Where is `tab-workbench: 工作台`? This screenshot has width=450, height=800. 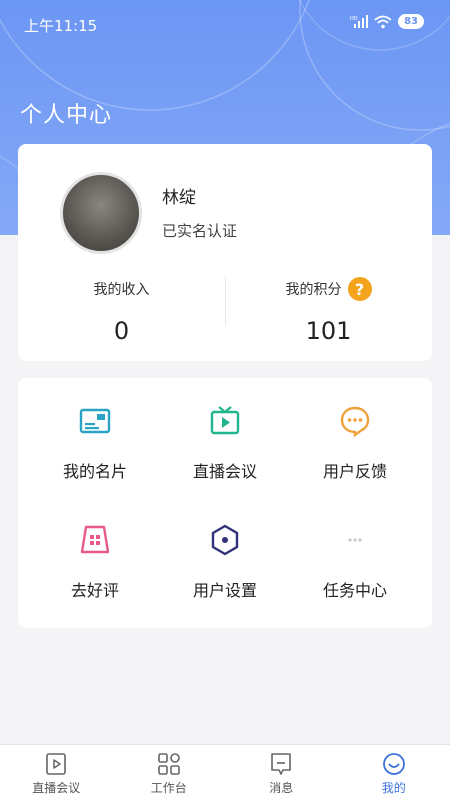
tab-workbench: 工作台 is located at coordinates (169, 772).